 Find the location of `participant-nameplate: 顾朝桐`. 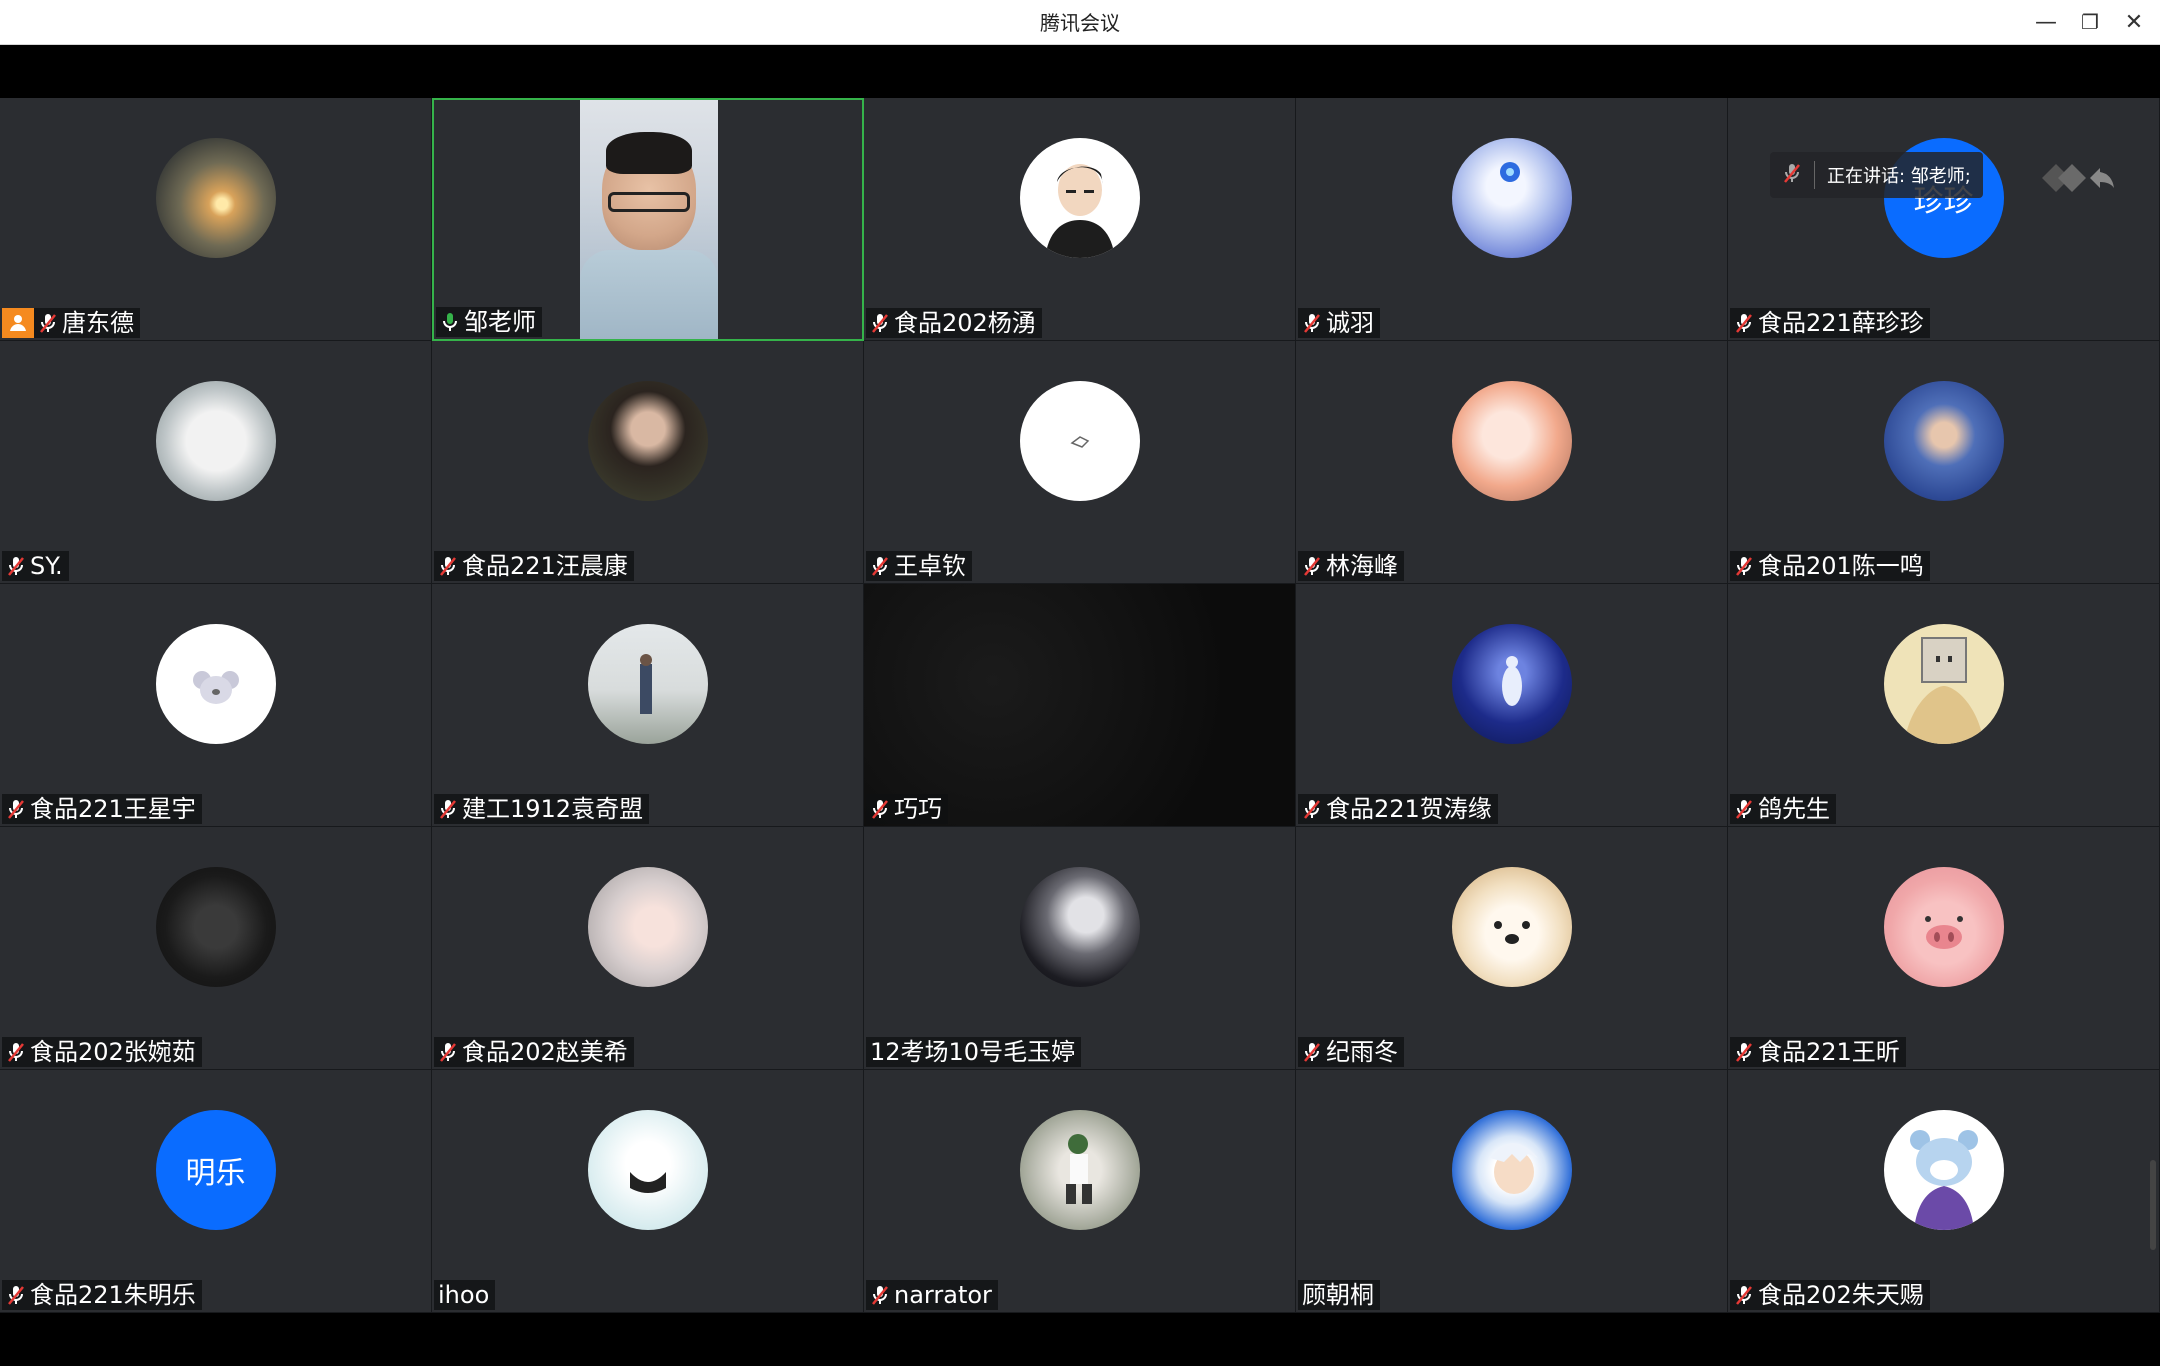

participant-nameplate: 顾朝桐 is located at coordinates (1339, 1295).